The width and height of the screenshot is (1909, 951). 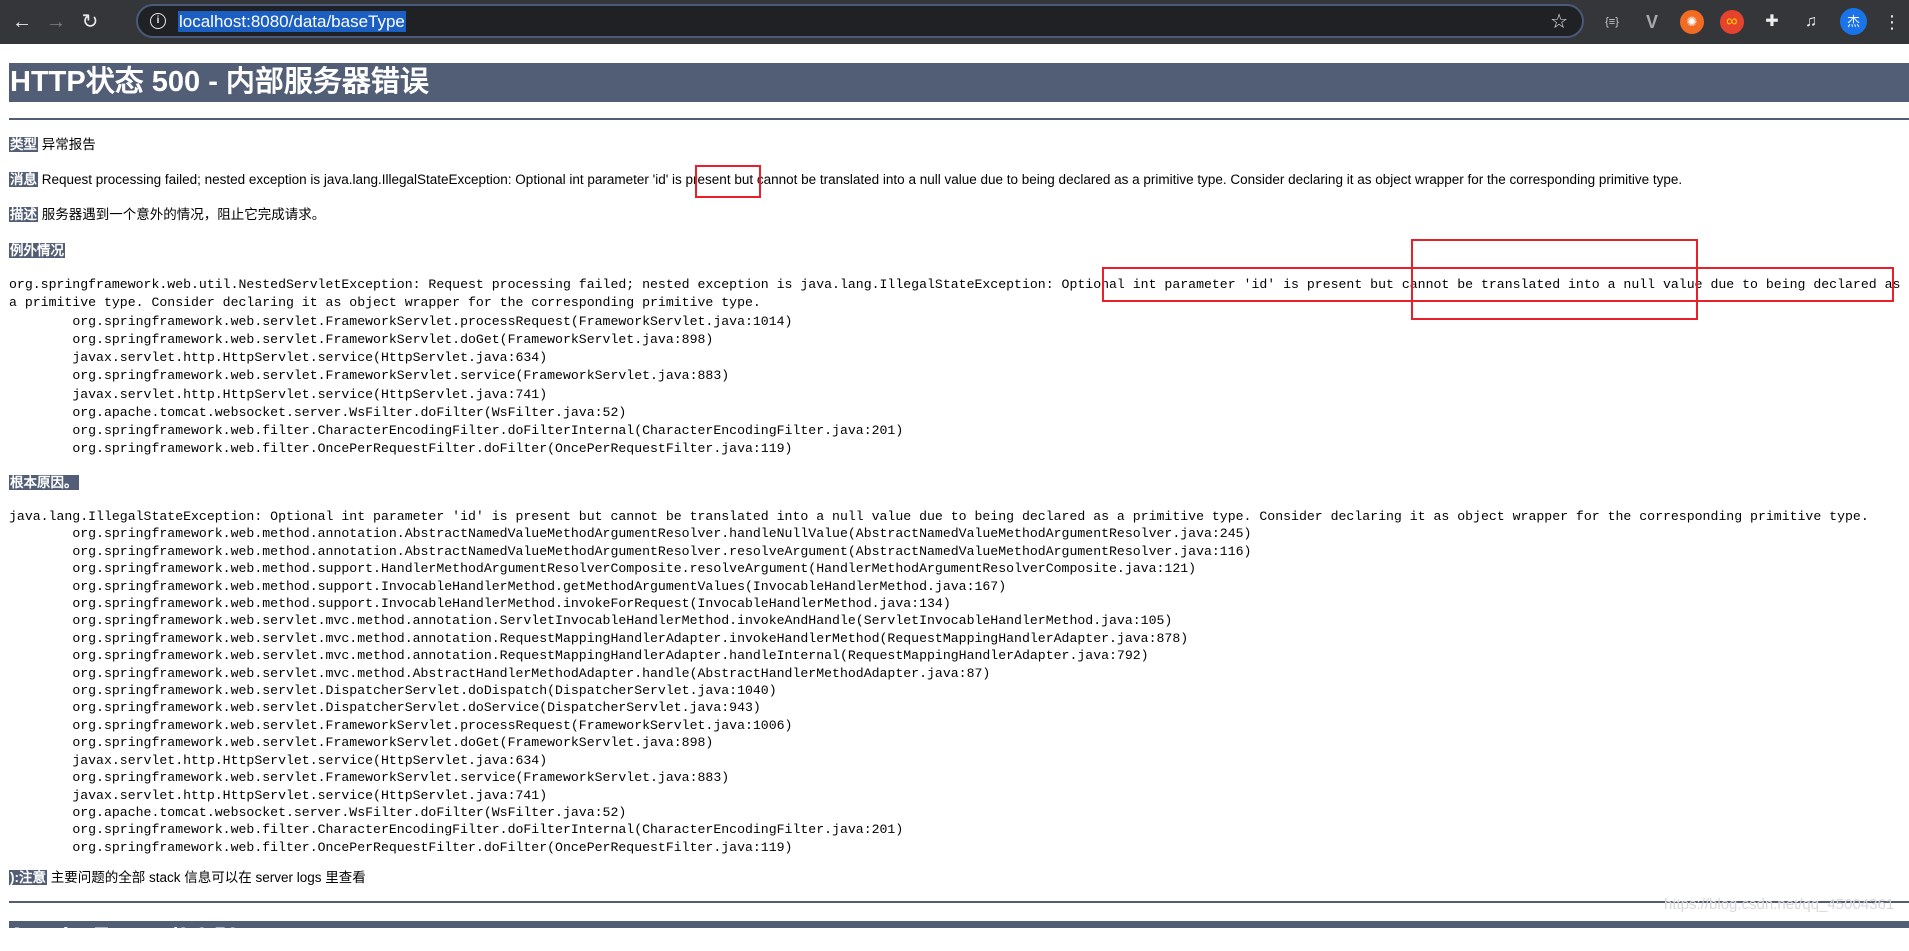 What do you see at coordinates (728, 181) in the screenshot?
I see `annotation-box-id` at bounding box center [728, 181].